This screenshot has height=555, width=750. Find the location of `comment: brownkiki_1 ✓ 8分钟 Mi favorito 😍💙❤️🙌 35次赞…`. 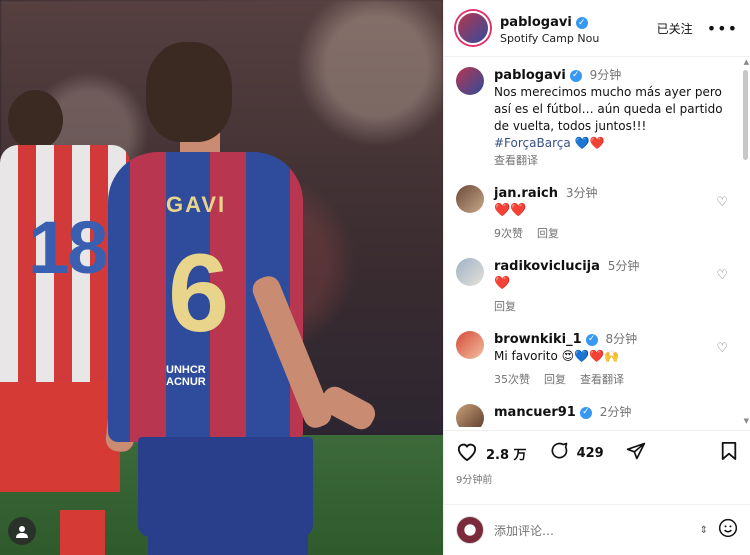

comment: brownkiki_1 ✓ 8分钟 Mi favorito 😍💙❤️🙌 35次赞… is located at coordinates (597, 359).